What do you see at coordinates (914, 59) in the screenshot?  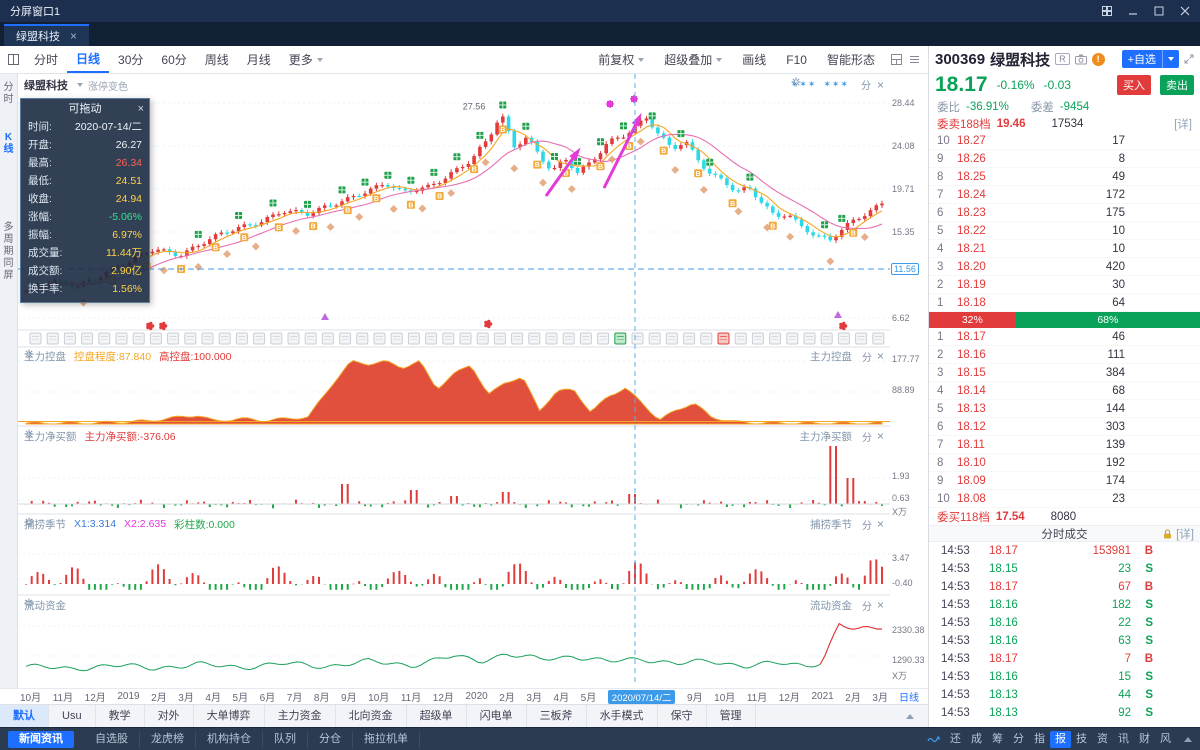 I see `panel-list-icon` at bounding box center [914, 59].